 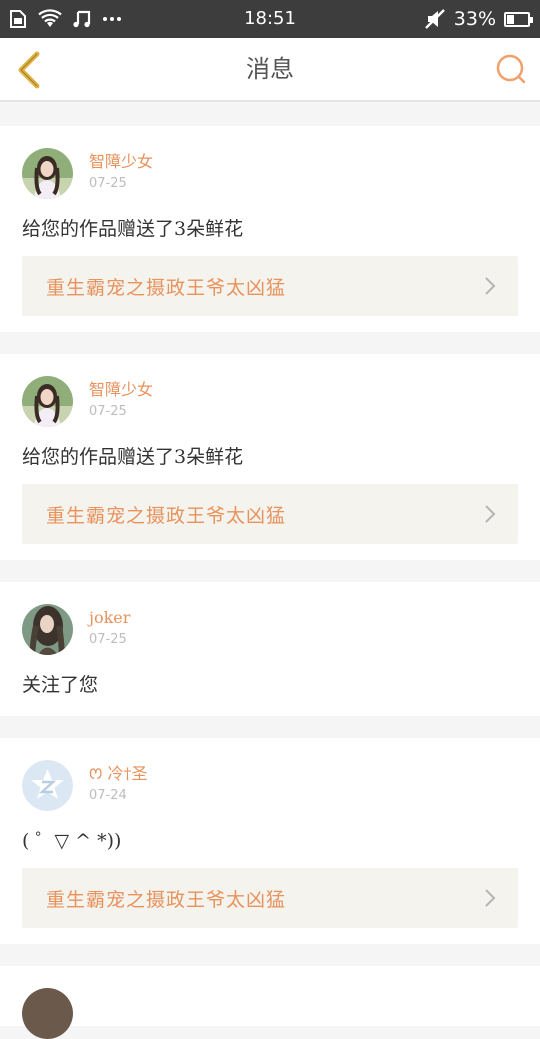 I want to click on message-header: joker 07-25, so click(x=270, y=631).